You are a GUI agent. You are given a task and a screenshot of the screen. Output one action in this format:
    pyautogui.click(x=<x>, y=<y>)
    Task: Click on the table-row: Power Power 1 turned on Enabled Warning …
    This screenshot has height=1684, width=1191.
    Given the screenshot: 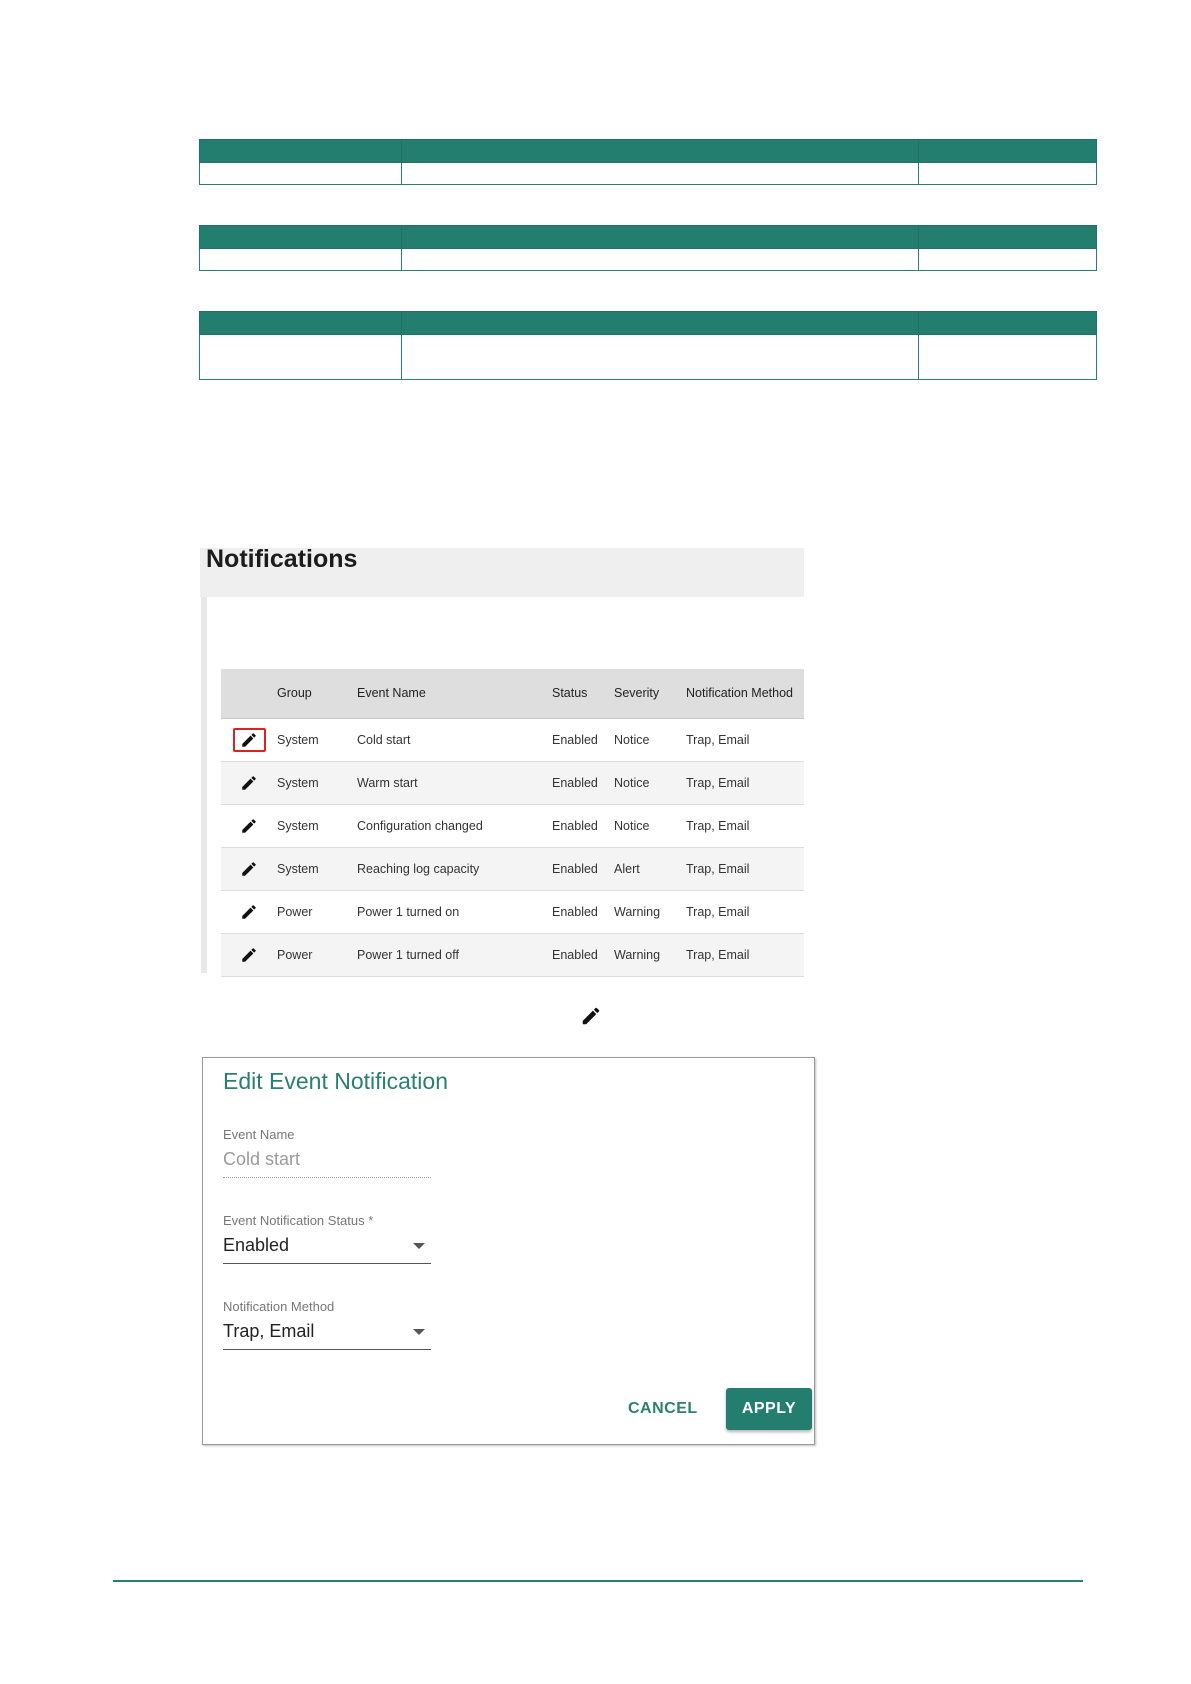 What is the action you would take?
    pyautogui.click(x=512, y=912)
    